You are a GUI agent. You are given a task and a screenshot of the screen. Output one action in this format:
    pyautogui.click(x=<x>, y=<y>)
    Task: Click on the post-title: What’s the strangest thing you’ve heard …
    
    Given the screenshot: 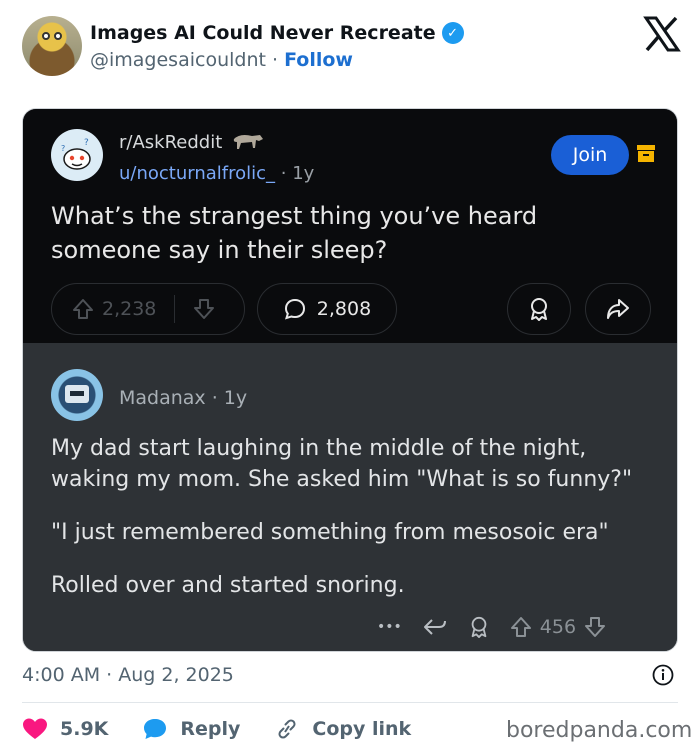 What is the action you would take?
    pyautogui.click(x=294, y=233)
    